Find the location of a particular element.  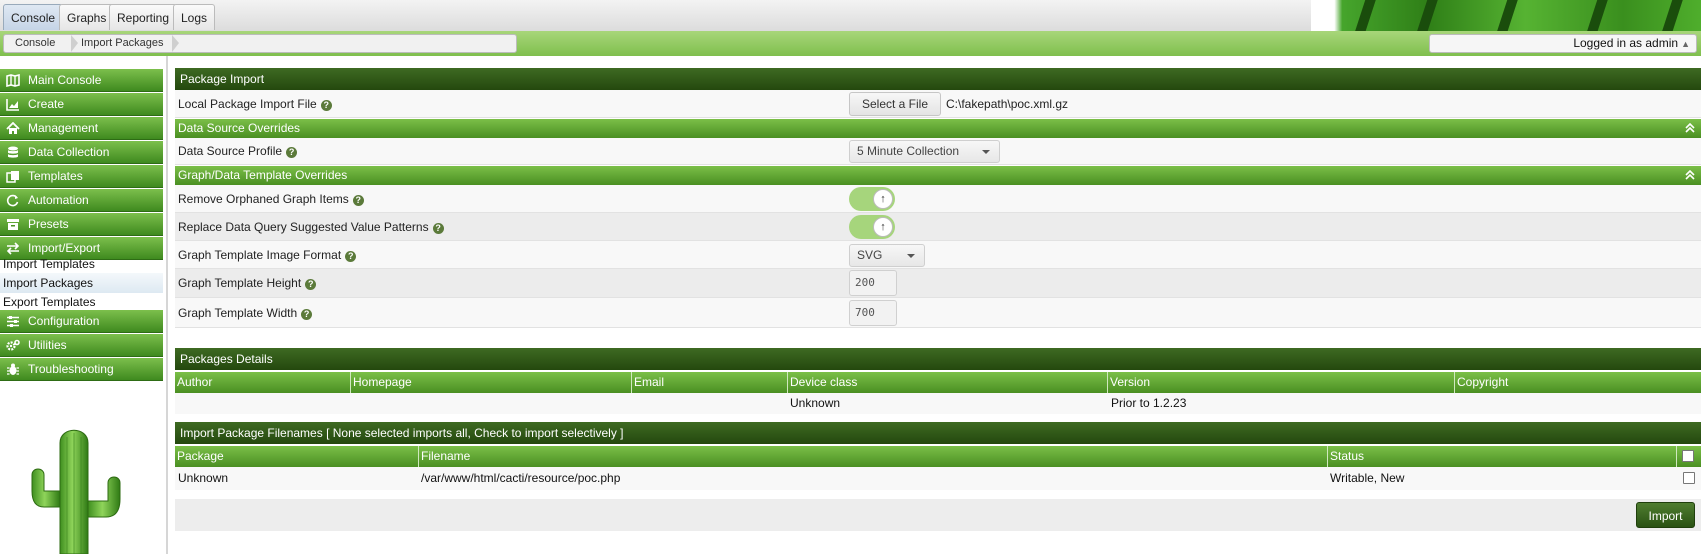

image-format-select: SVG is located at coordinates (887, 255).